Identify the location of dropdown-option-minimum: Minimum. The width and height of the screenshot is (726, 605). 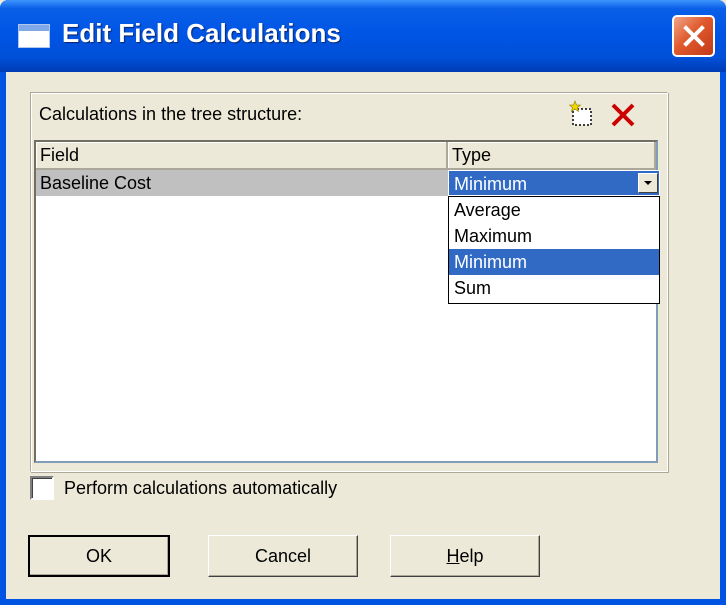
(554, 262).